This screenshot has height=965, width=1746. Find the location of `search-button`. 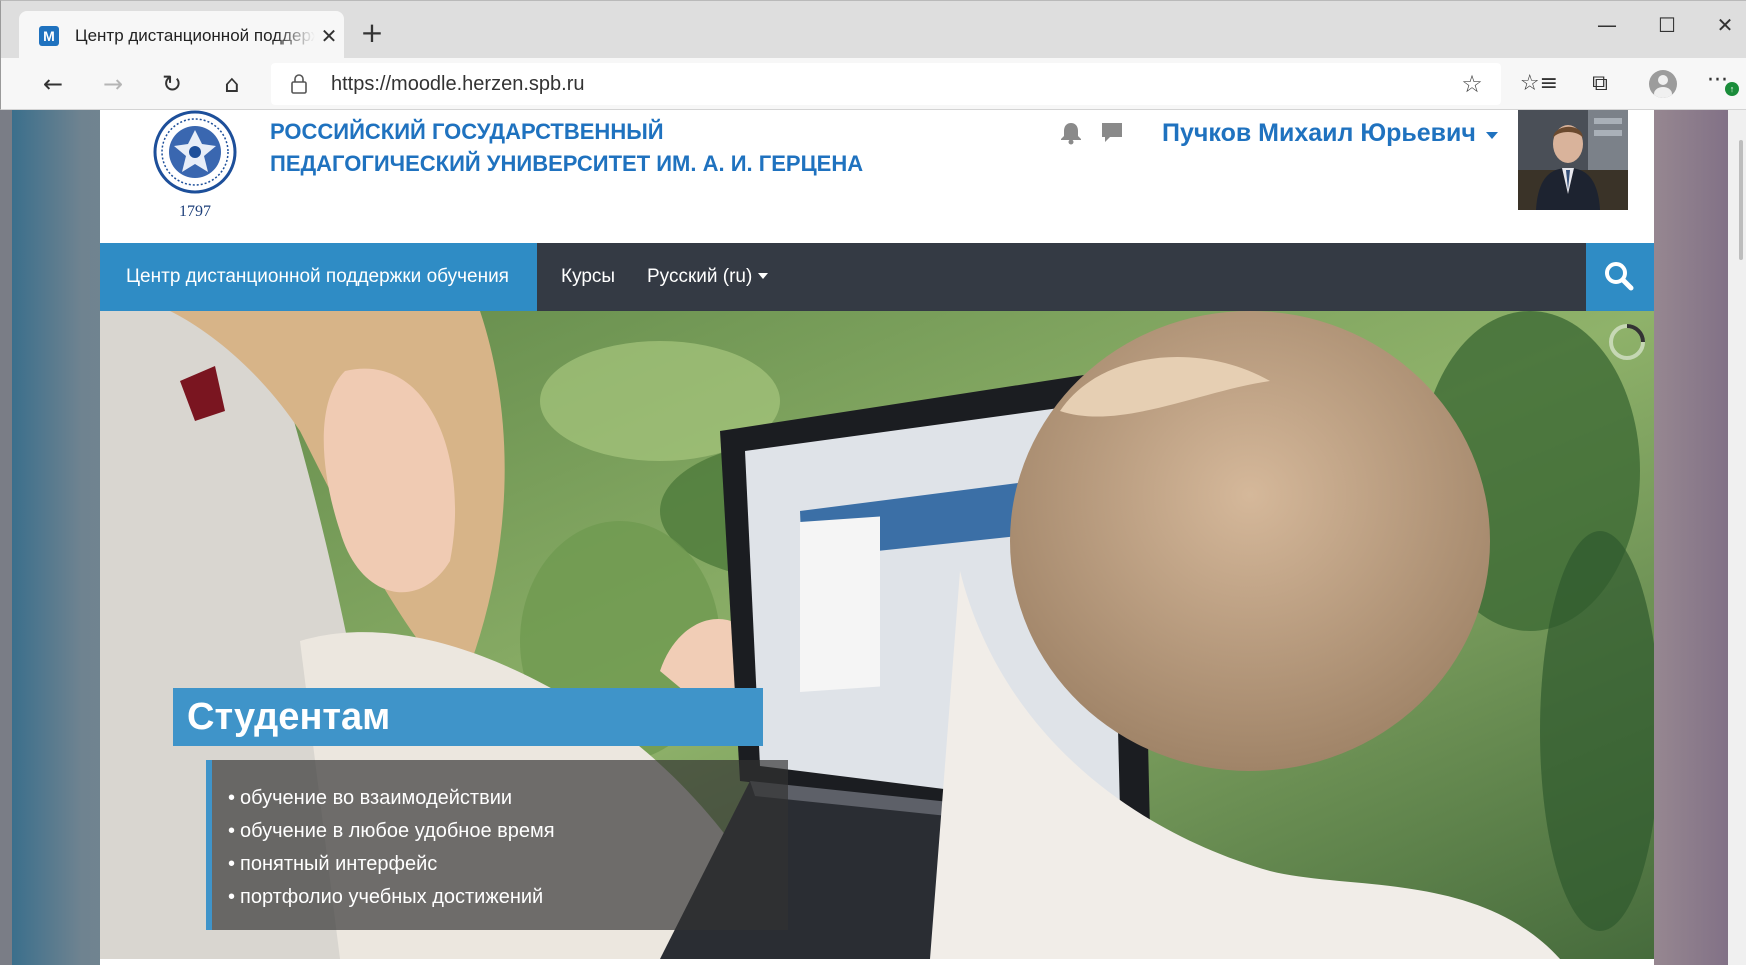

search-button is located at coordinates (1620, 277).